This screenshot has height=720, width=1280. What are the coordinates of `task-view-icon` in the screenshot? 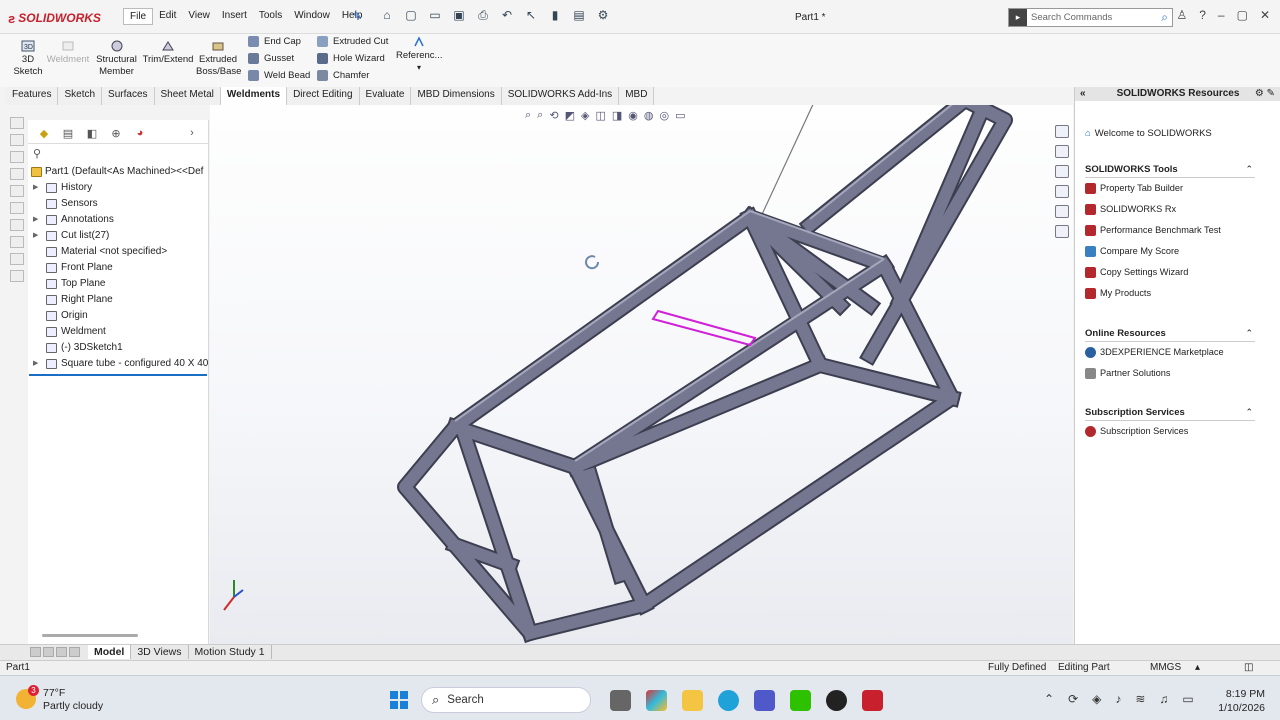 It's located at (620, 700).